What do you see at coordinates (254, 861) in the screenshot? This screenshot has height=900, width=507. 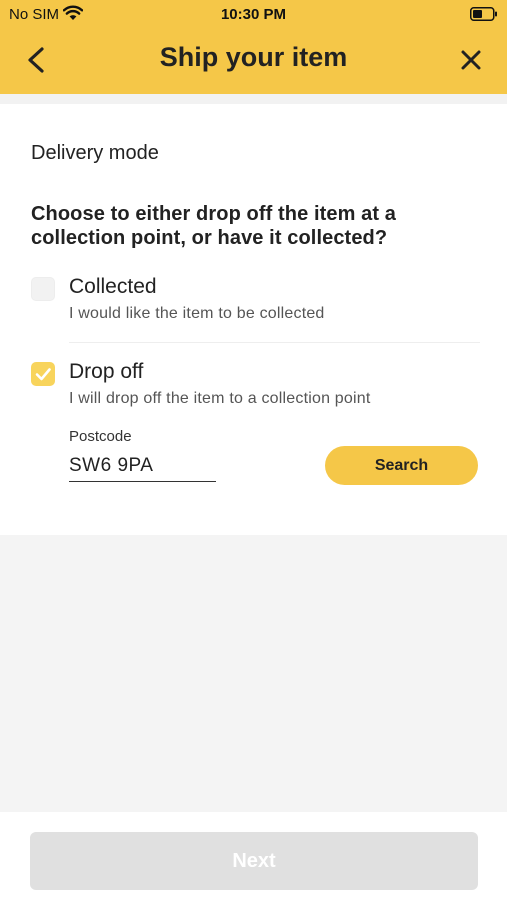 I see `next-button: Next` at bounding box center [254, 861].